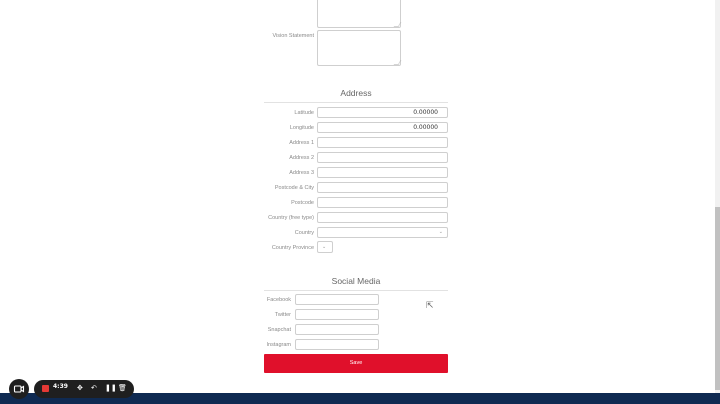 Image resolution: width=720 pixels, height=404 pixels. What do you see at coordinates (301, 143) in the screenshot?
I see `address1-label: Address 1` at bounding box center [301, 143].